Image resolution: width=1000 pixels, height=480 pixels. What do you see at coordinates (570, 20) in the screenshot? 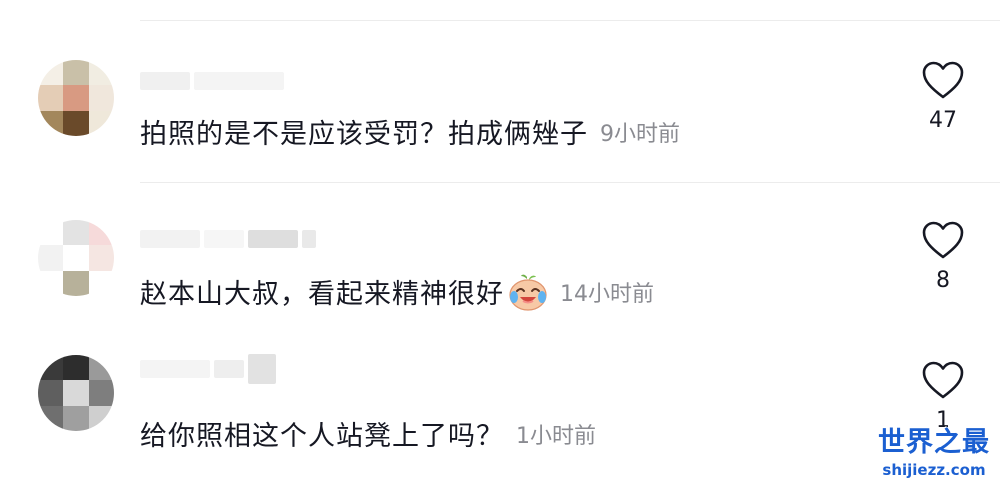
I see `top-divider` at bounding box center [570, 20].